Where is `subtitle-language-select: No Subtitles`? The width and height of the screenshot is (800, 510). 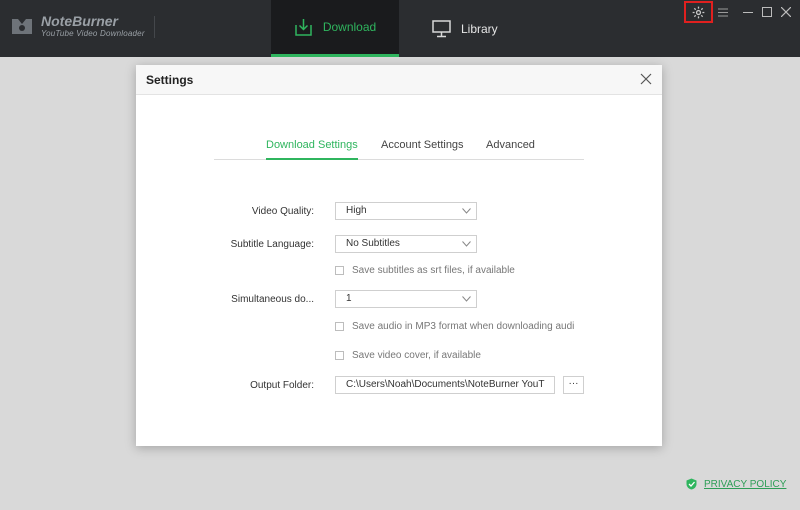 subtitle-language-select: No Subtitles is located at coordinates (406, 244).